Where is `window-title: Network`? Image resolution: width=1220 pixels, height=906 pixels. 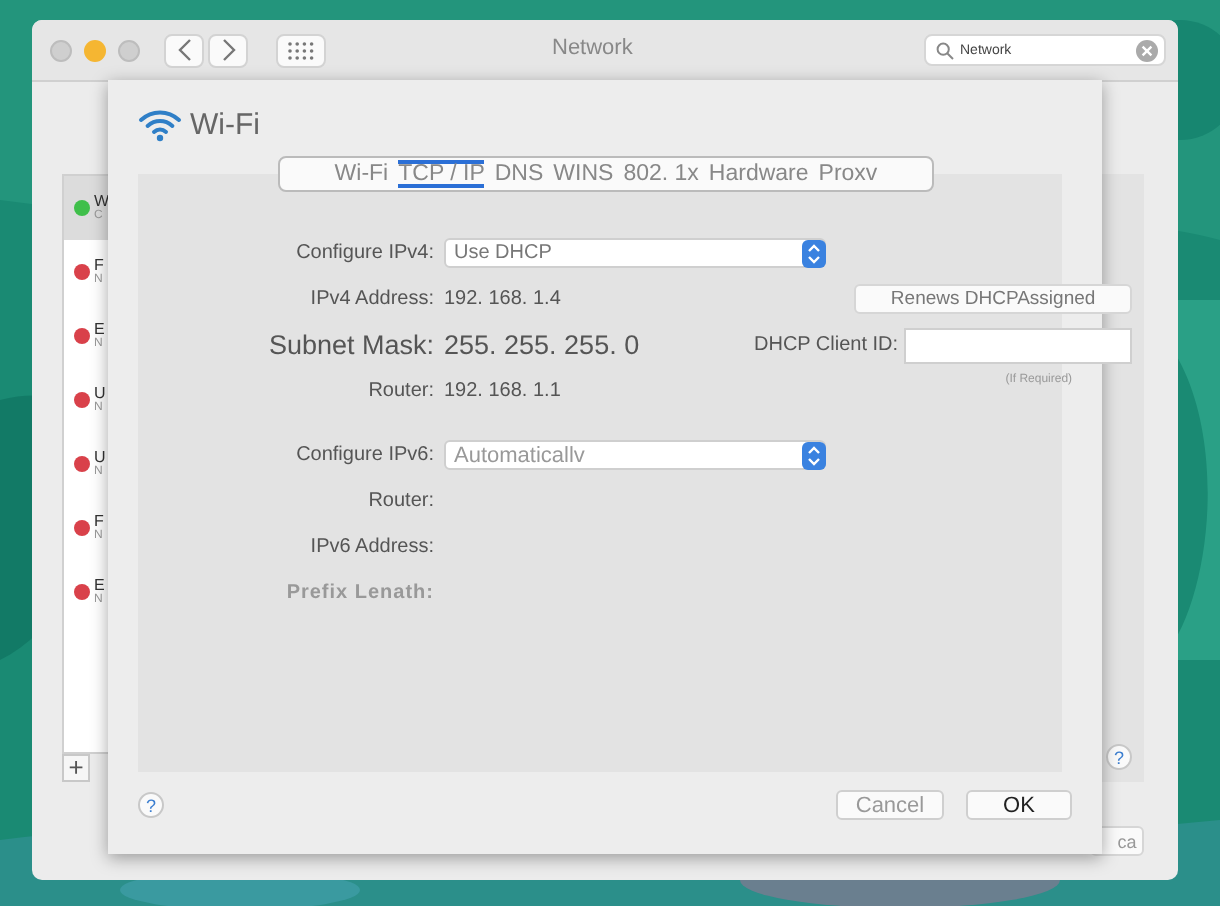 window-title: Network is located at coordinates (592, 48).